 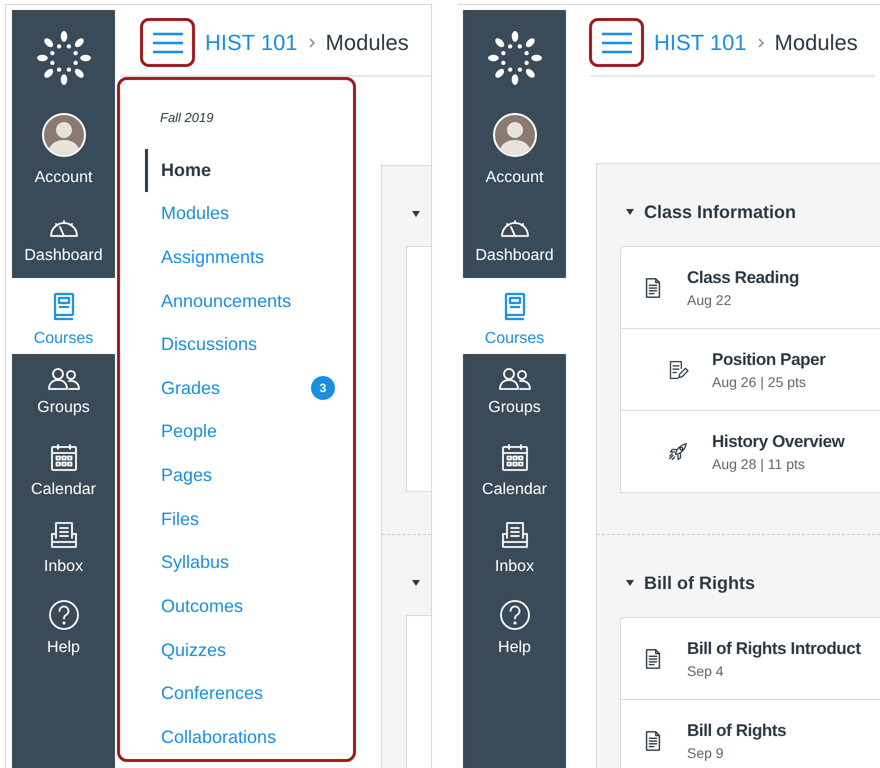 I want to click on module-item: Bill of Rights Sep 9, so click(x=750, y=734).